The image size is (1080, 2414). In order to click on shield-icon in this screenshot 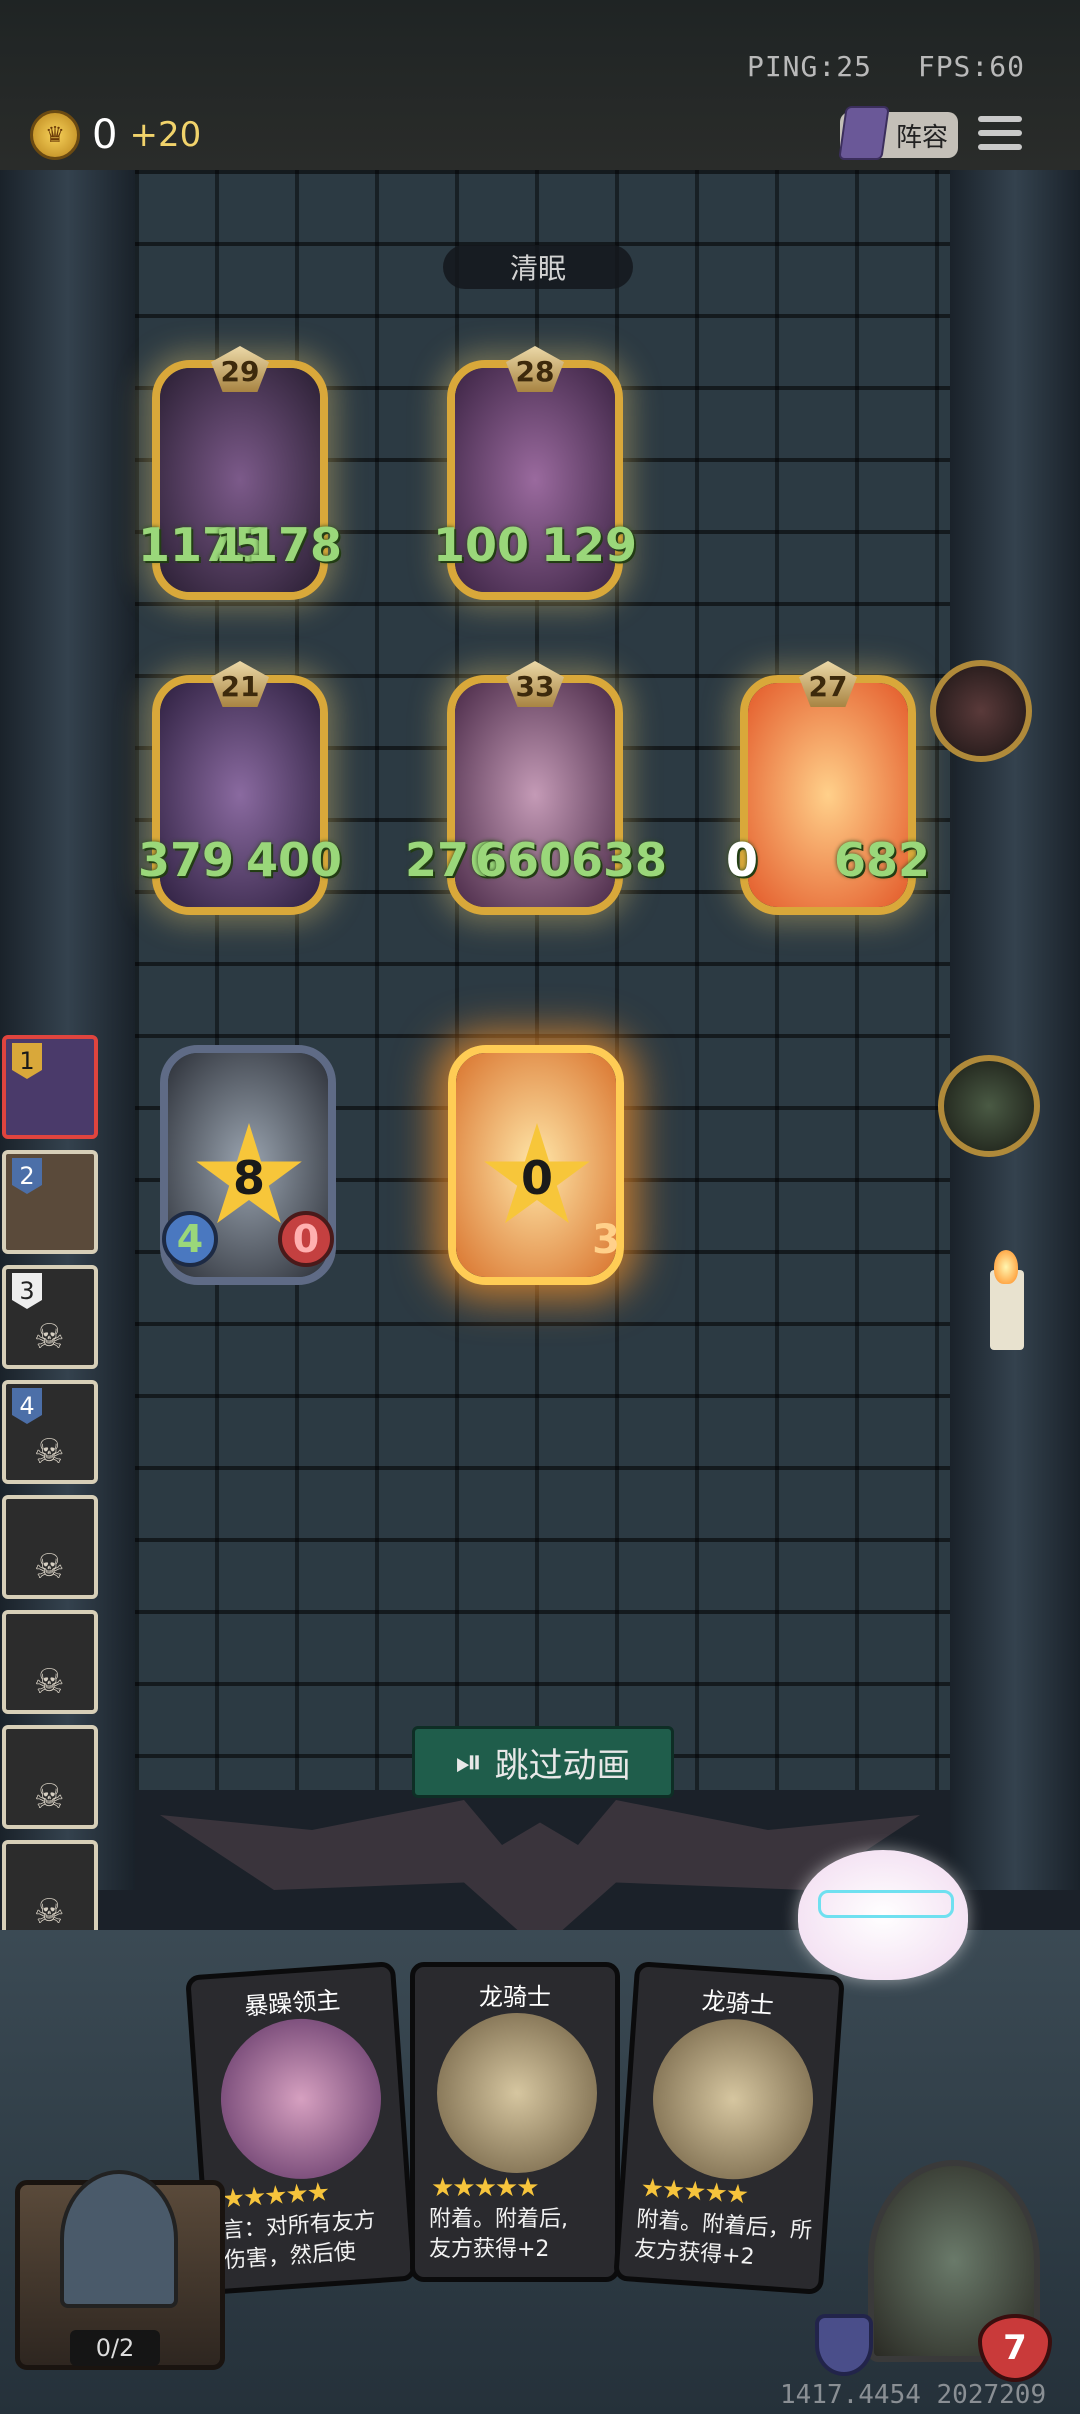, I will do `click(844, 2345)`.